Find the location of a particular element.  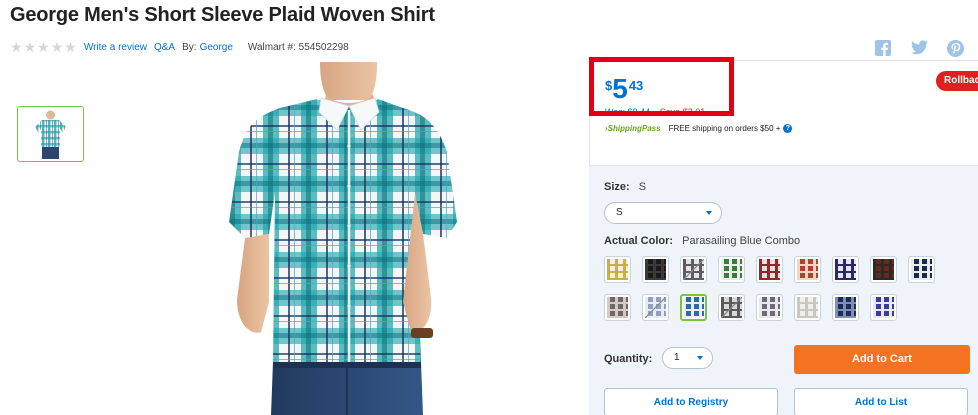

product-thumbnail is located at coordinates (50, 134).